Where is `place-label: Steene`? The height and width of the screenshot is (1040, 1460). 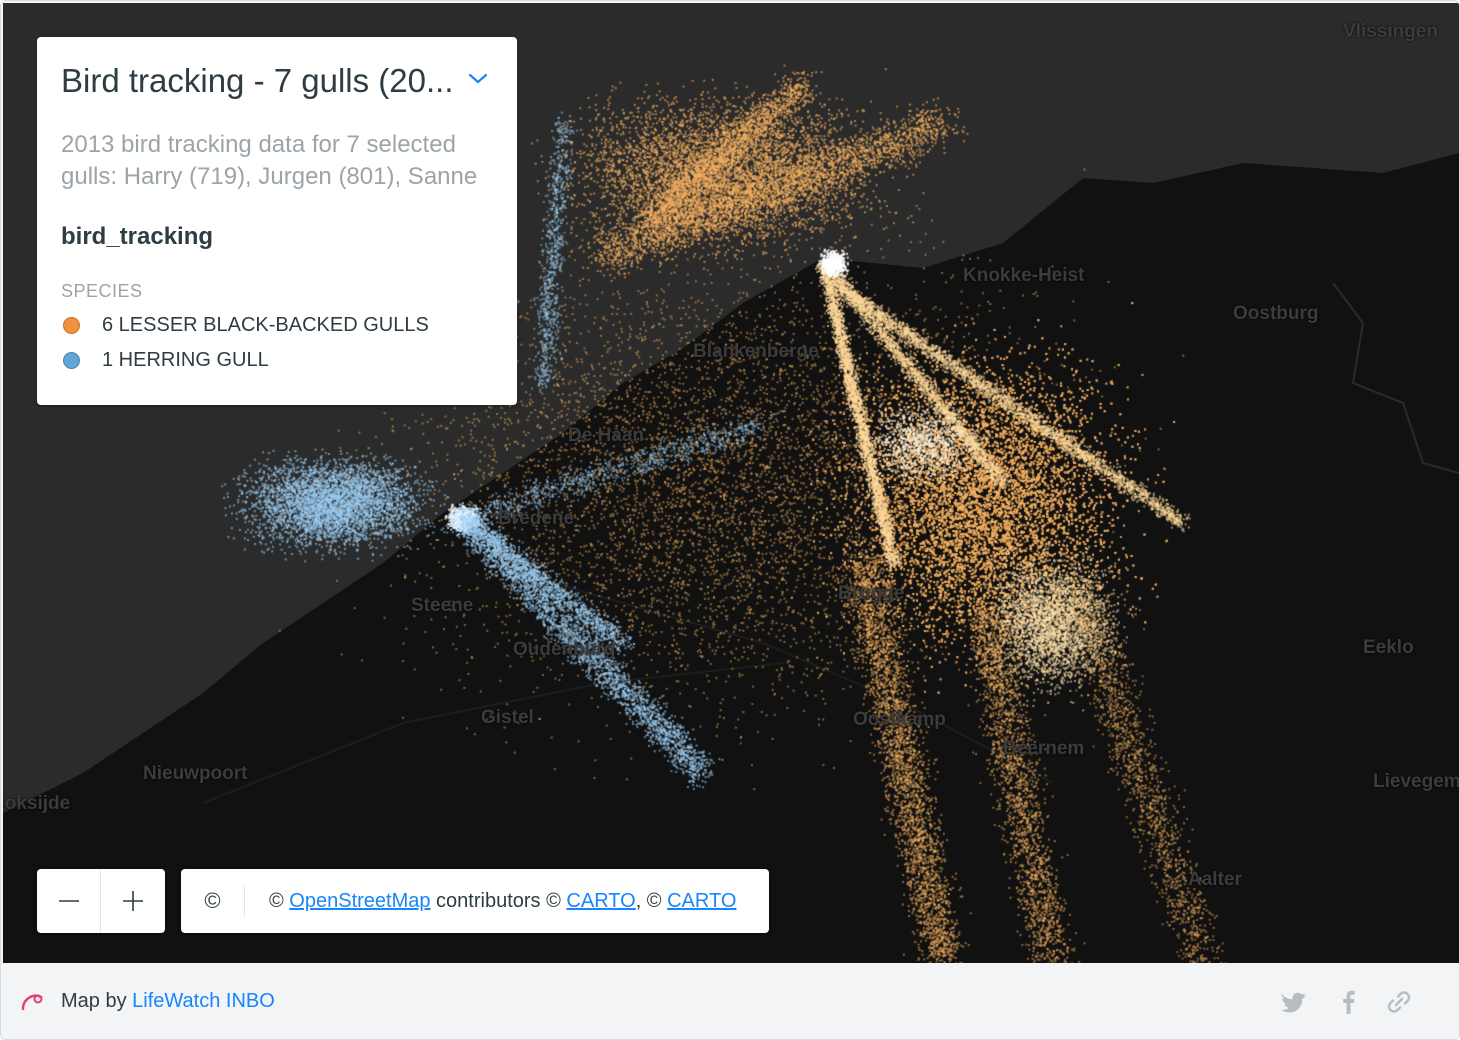
place-label: Steene is located at coordinates (442, 605).